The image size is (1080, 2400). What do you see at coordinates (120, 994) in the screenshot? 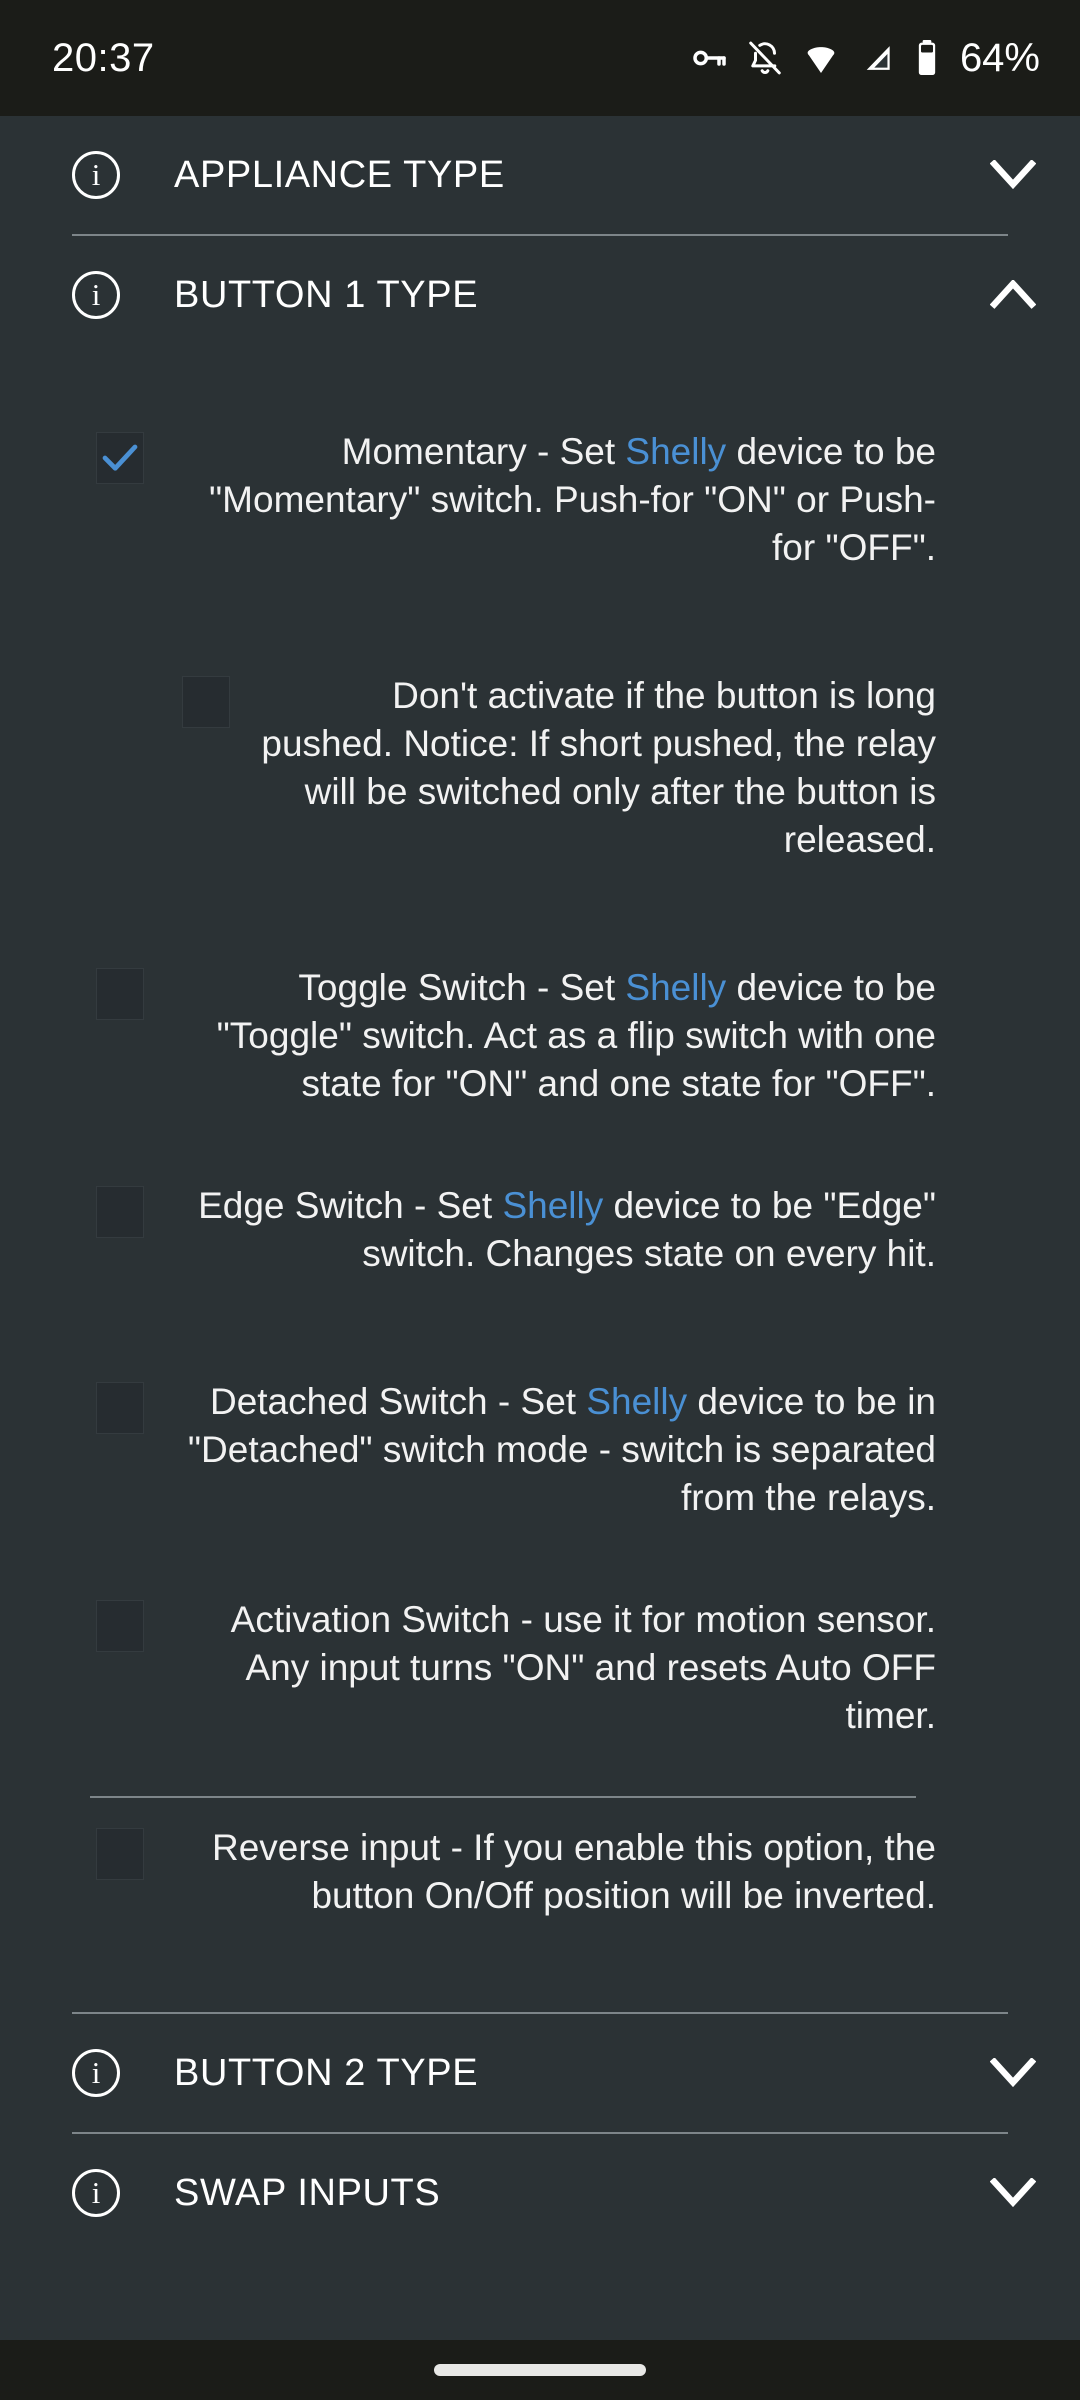
I see `checkbox-toggle-switch` at bounding box center [120, 994].